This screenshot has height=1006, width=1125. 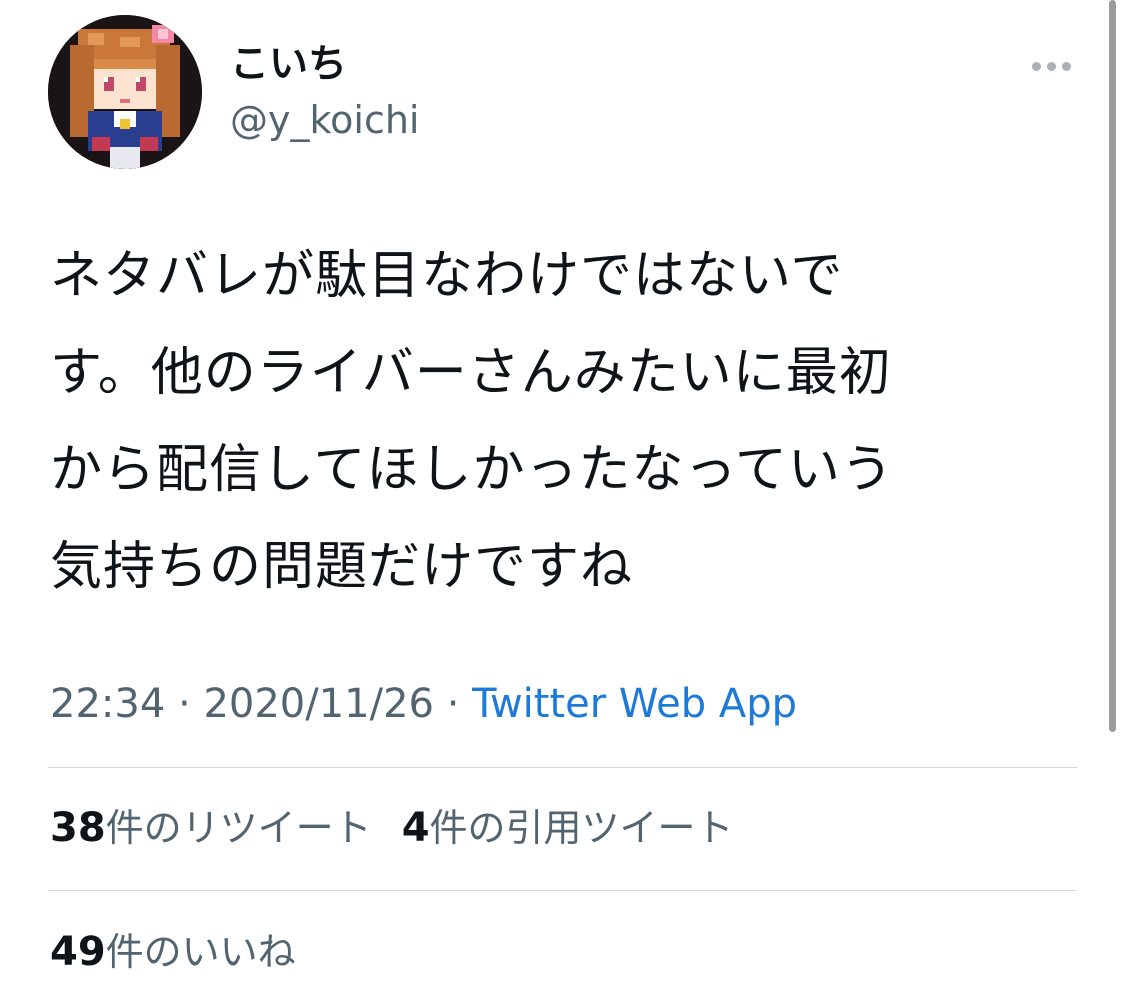 What do you see at coordinates (107, 704) in the screenshot?
I see `tweet-time: 22:34` at bounding box center [107, 704].